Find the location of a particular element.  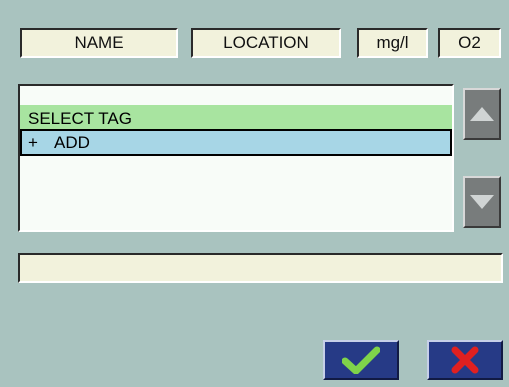

location-header: LOCATION is located at coordinates (266, 43).